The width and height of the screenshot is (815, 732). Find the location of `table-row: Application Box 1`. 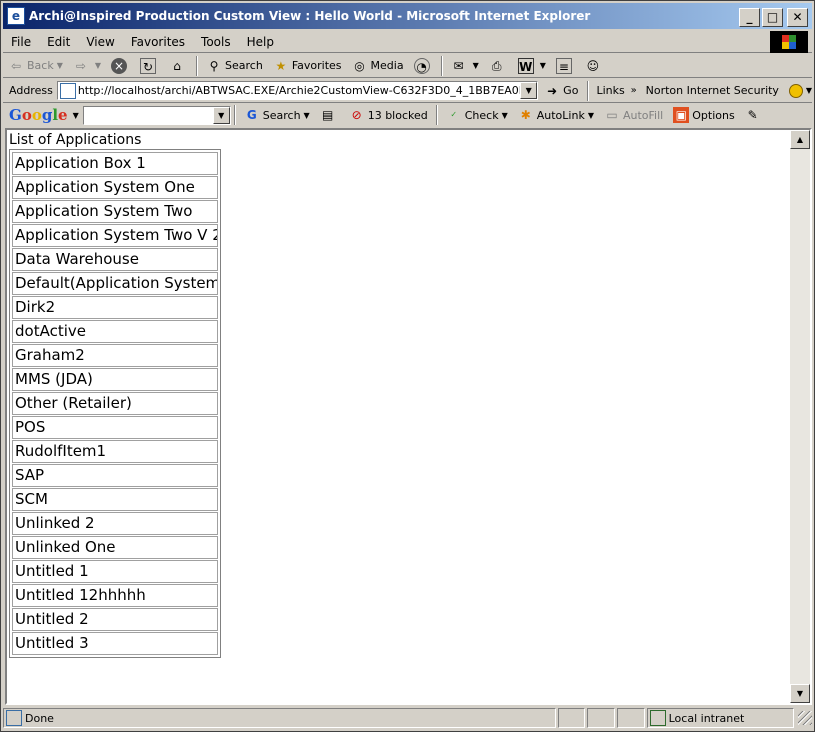

table-row: Application Box 1 is located at coordinates (115, 163).